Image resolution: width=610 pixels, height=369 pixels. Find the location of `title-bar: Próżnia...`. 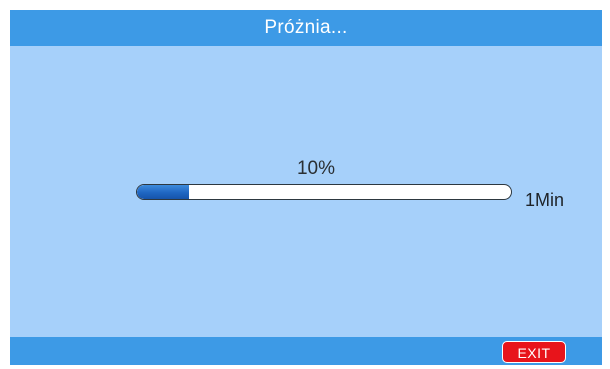

title-bar: Próżnia... is located at coordinates (306, 28).